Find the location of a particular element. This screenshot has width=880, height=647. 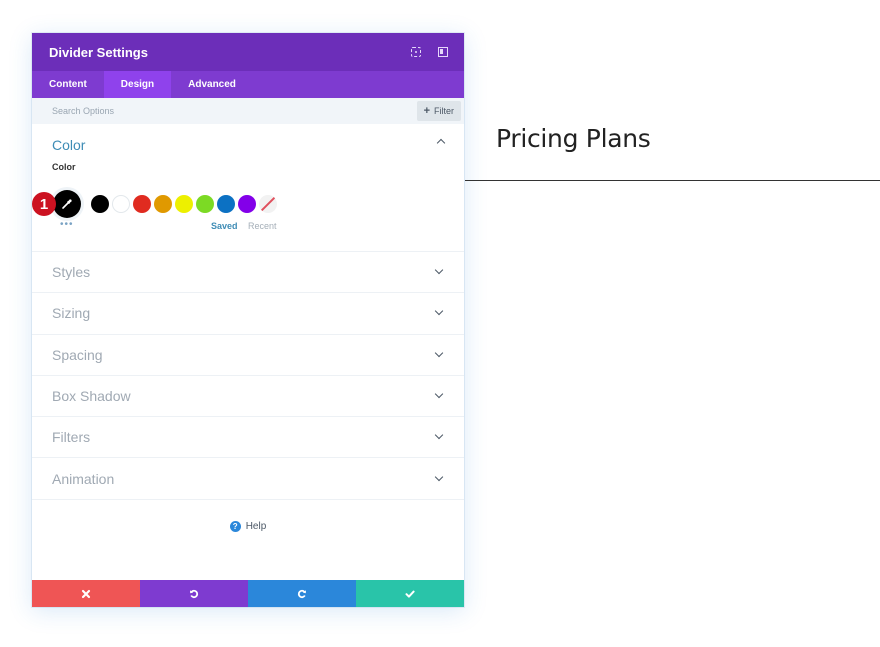

recent-tab: Recent is located at coordinates (262, 226).